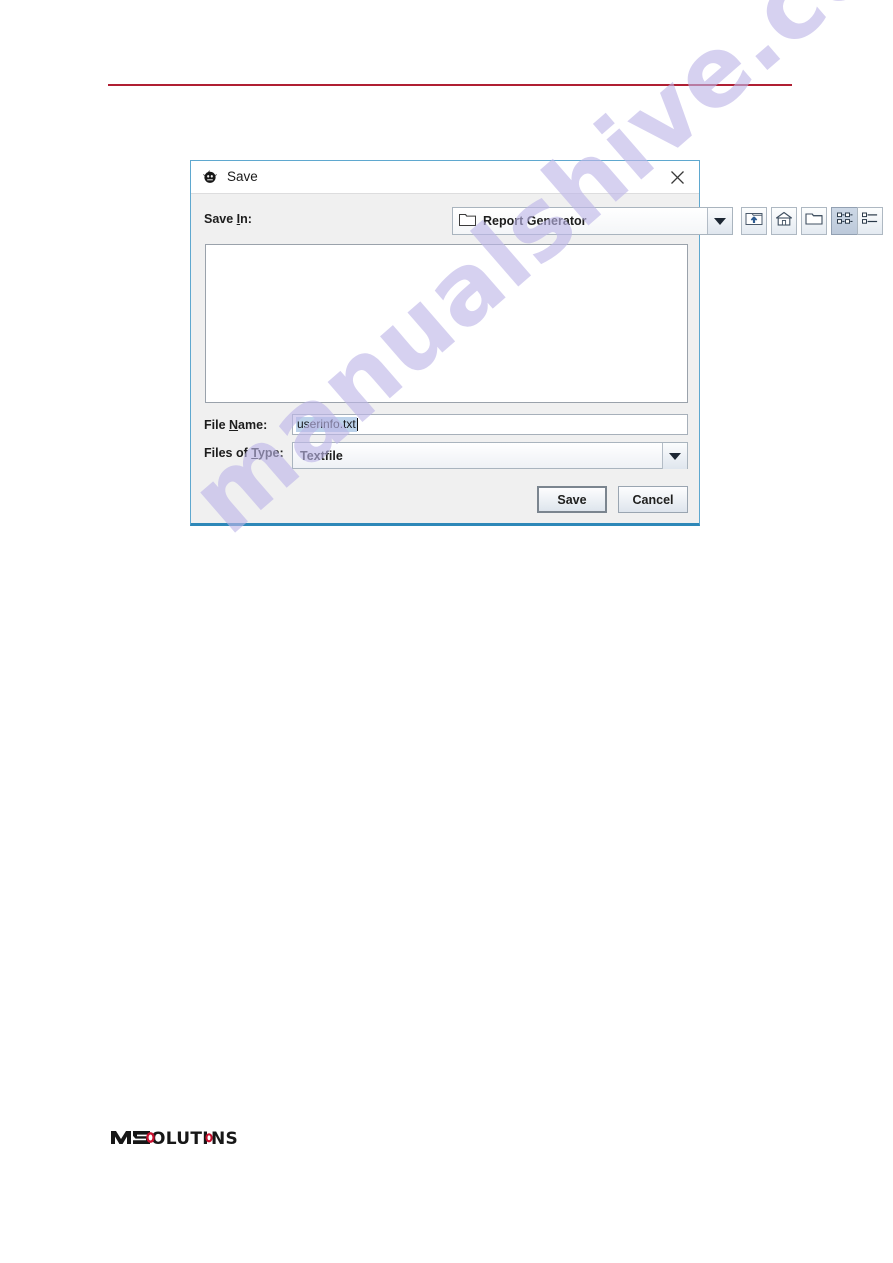  I want to click on cancel-button: Cancel, so click(653, 499).